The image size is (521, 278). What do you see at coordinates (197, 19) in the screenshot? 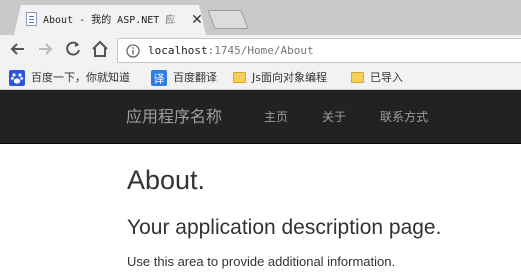
I see `close-tab-icon: ✕` at bounding box center [197, 19].